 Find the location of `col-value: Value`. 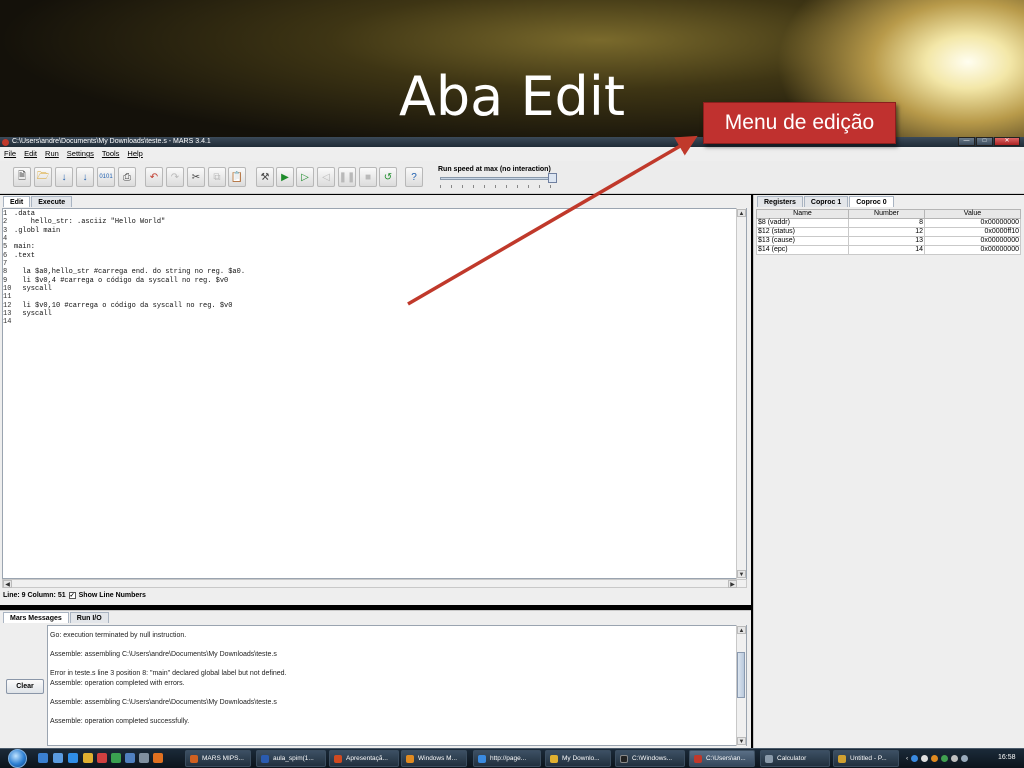

col-value: Value is located at coordinates (972, 214).